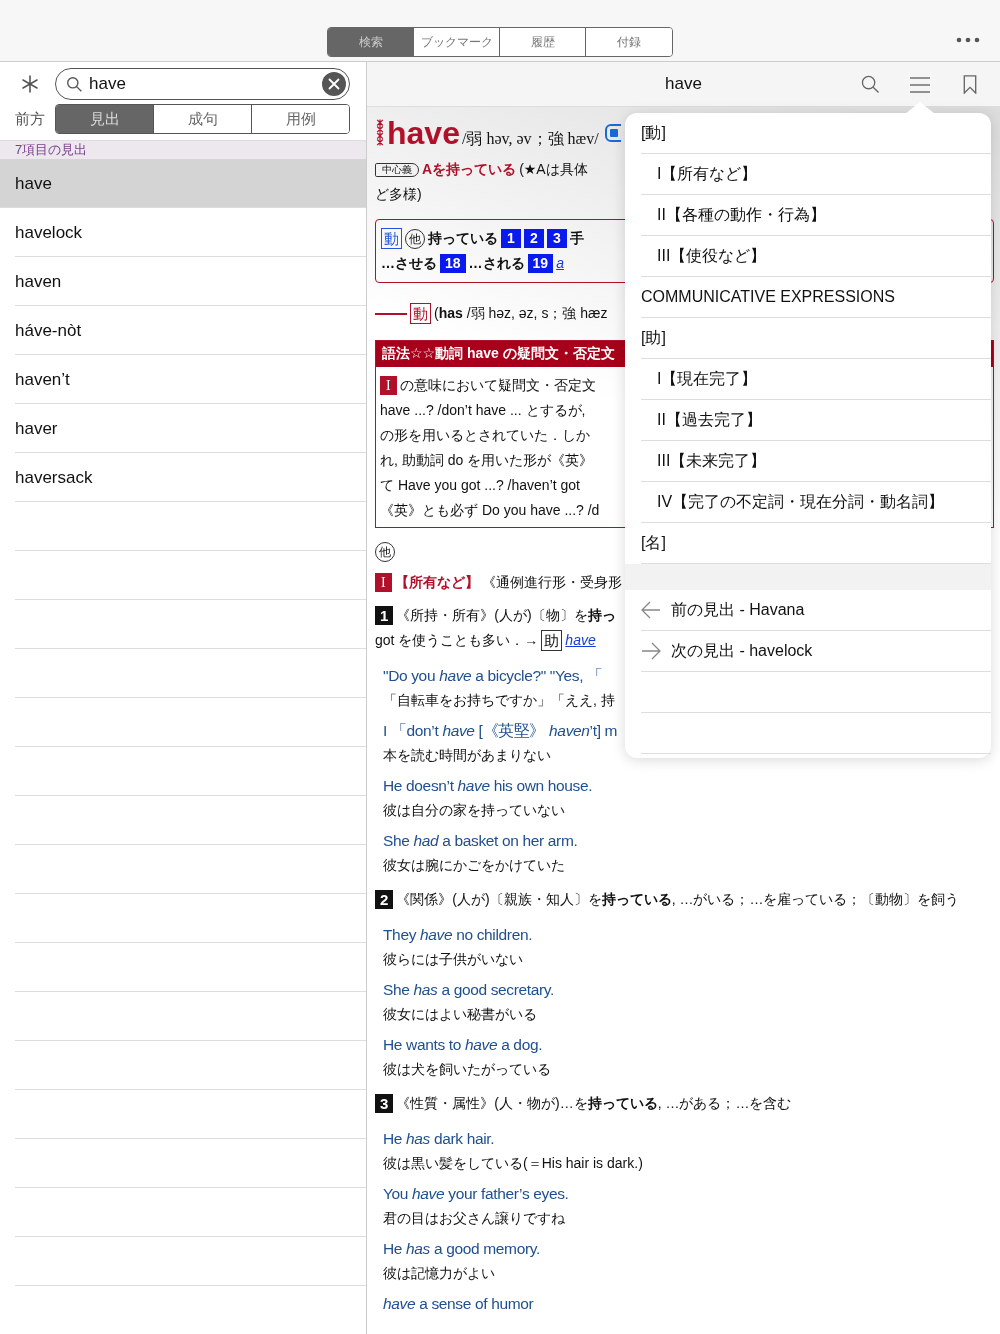 The width and height of the screenshot is (1000, 1334). I want to click on asterisks-icon, so click(380, 133).